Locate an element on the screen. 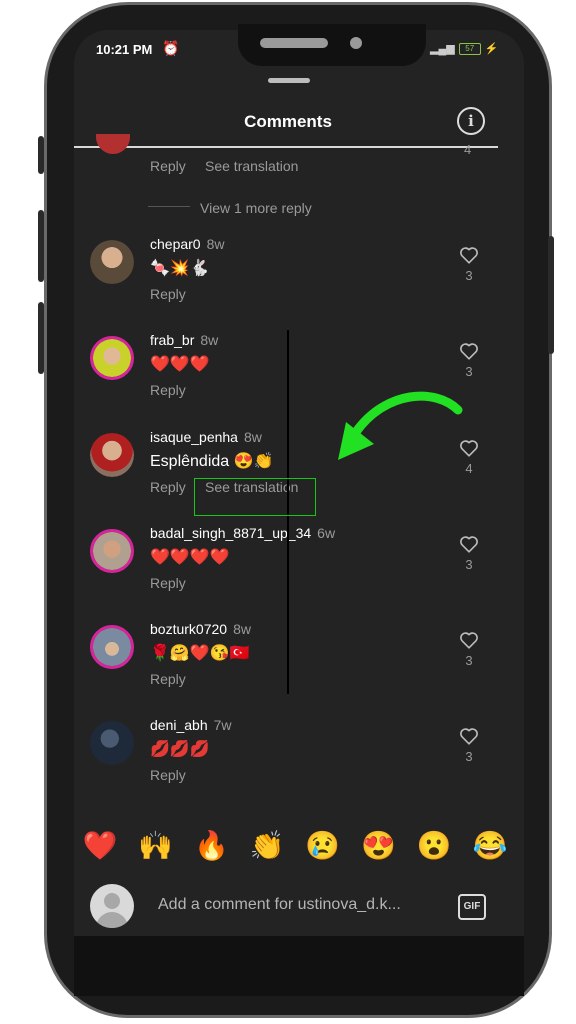  info-icon: i is located at coordinates (471, 121).